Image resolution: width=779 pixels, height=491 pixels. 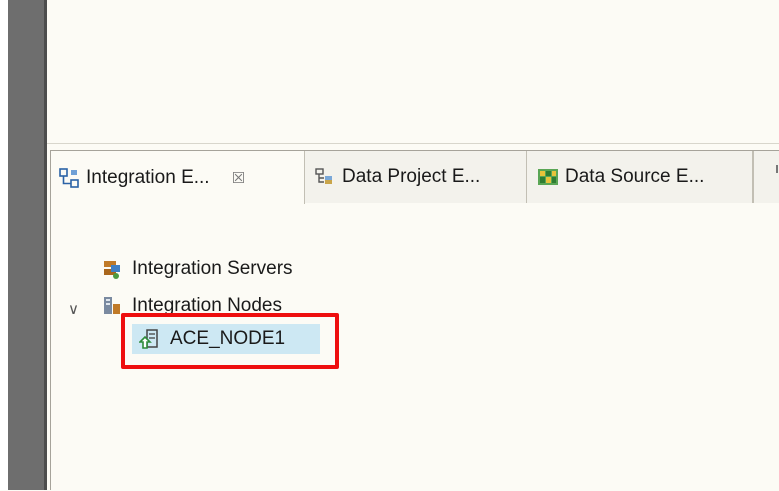 What do you see at coordinates (4, 245) in the screenshot?
I see `window-edge` at bounding box center [4, 245].